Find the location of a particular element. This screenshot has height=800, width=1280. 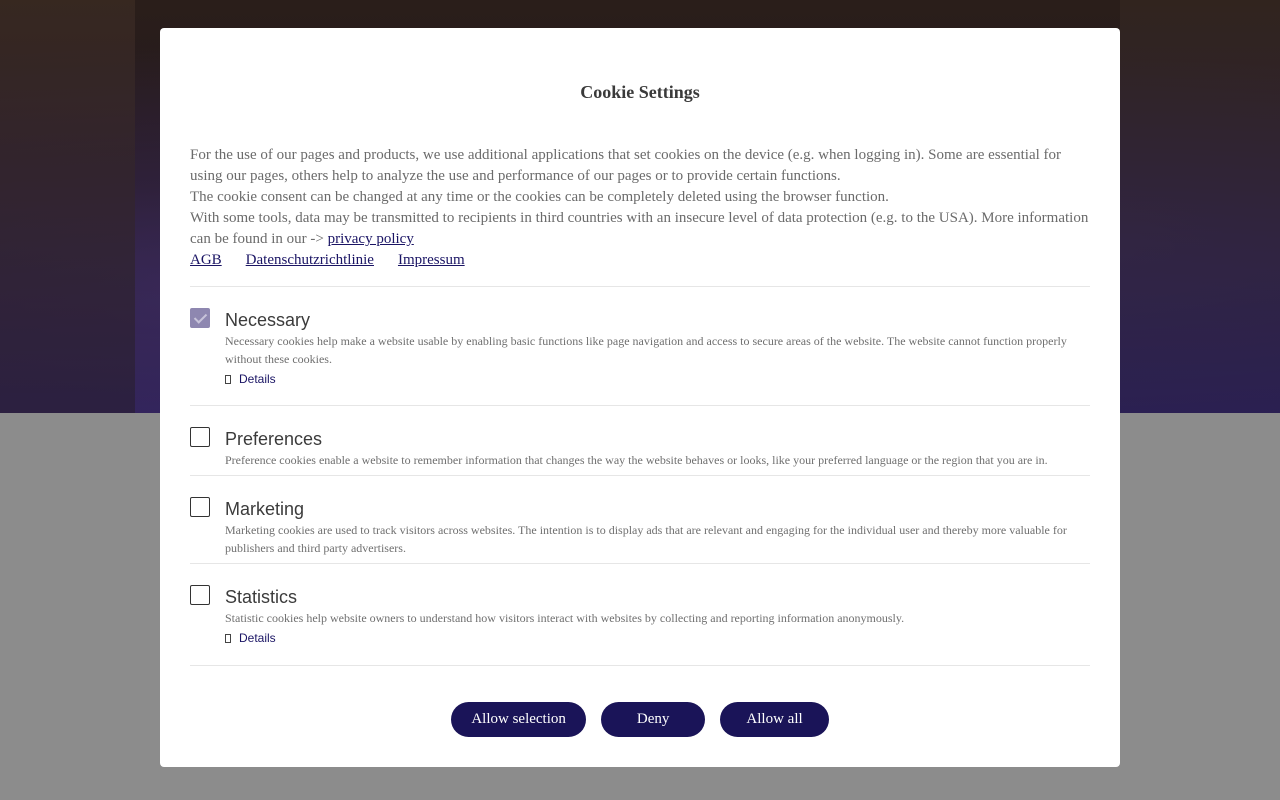

background-shelf-left is located at coordinates (67, 206).